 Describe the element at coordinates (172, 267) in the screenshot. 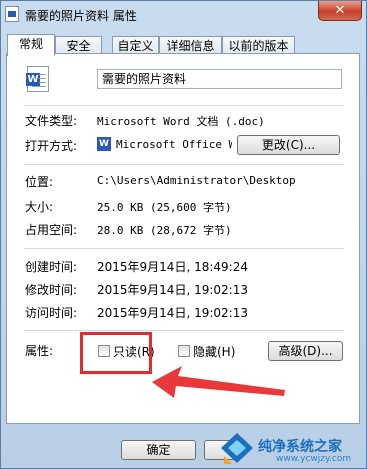

I see `created-value: 2015年9月14日, 18:49:24` at that location.